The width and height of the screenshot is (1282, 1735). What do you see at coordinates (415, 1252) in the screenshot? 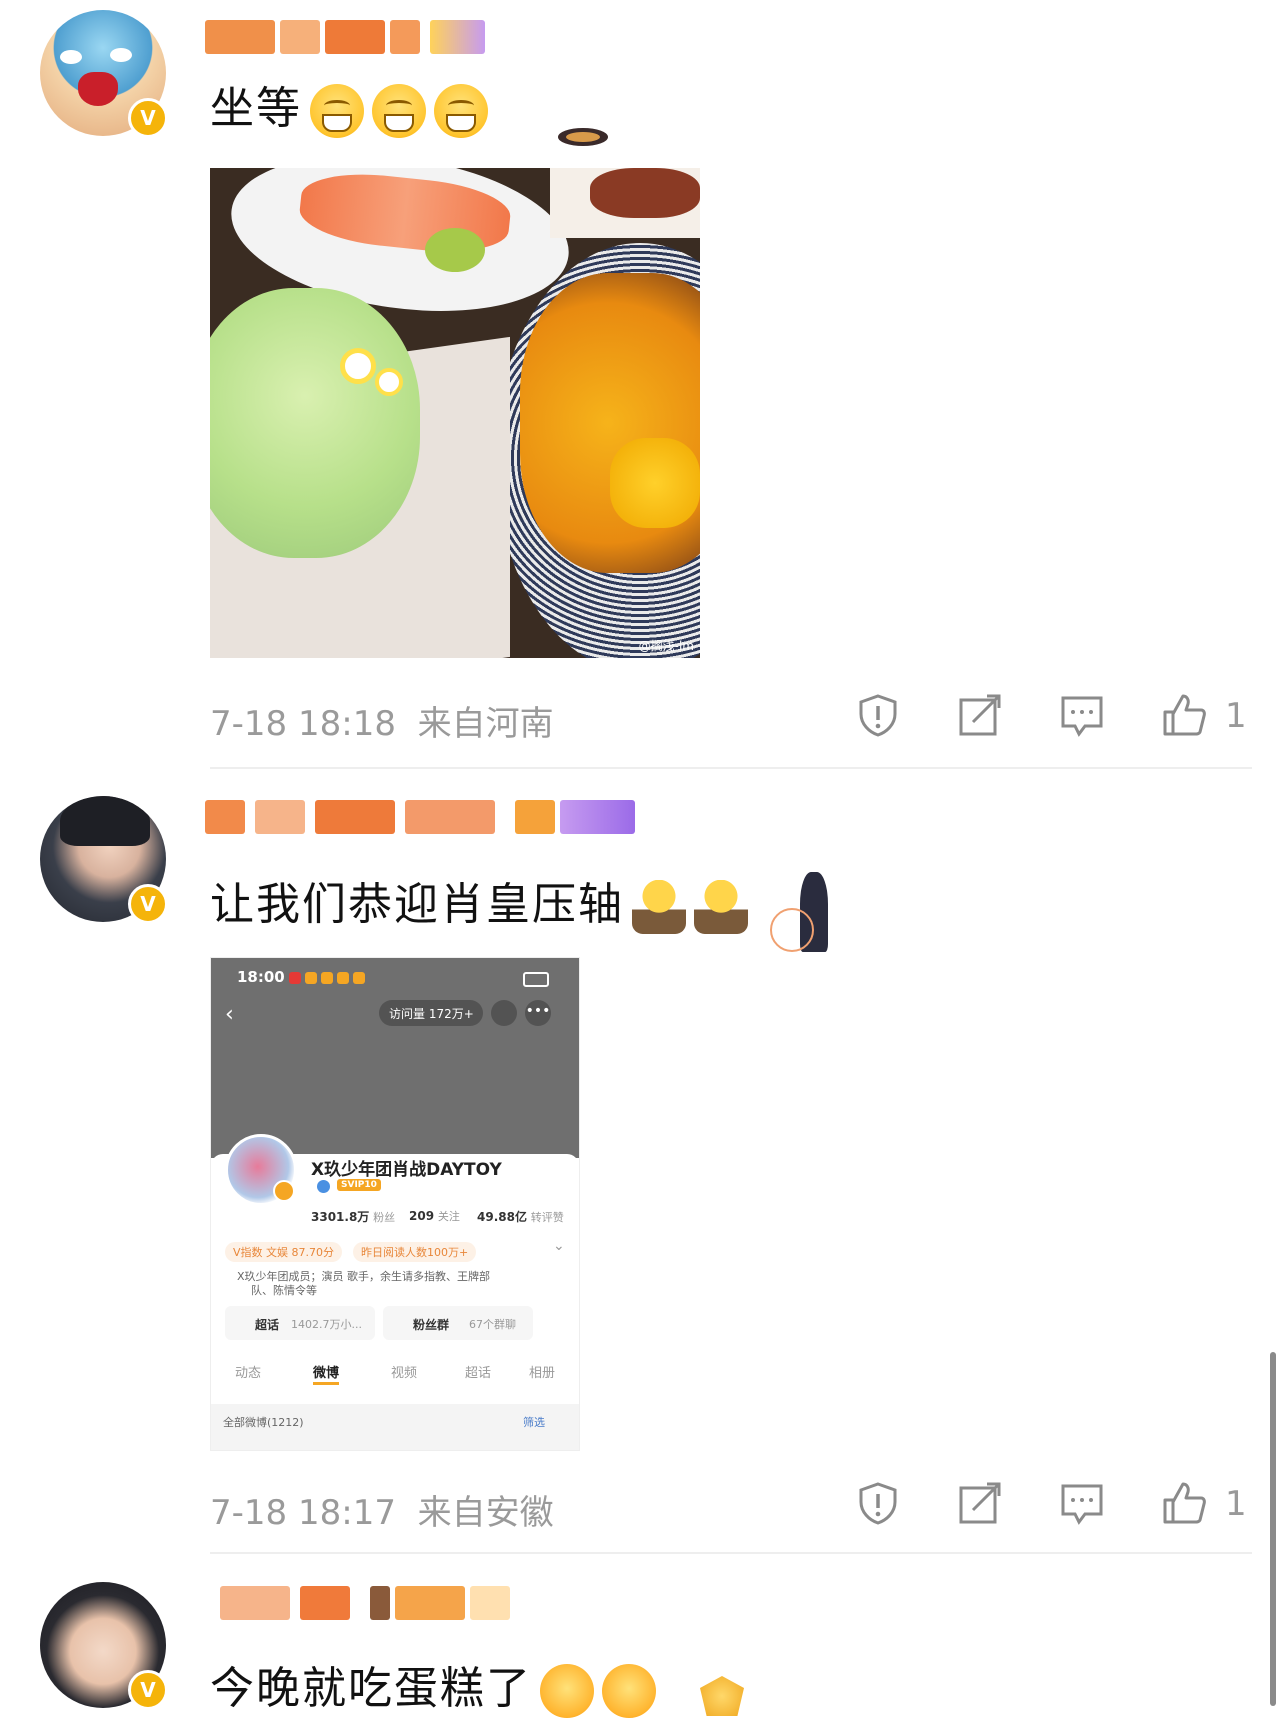
I see `reads-tag: 昨日阅读人数100万+` at bounding box center [415, 1252].